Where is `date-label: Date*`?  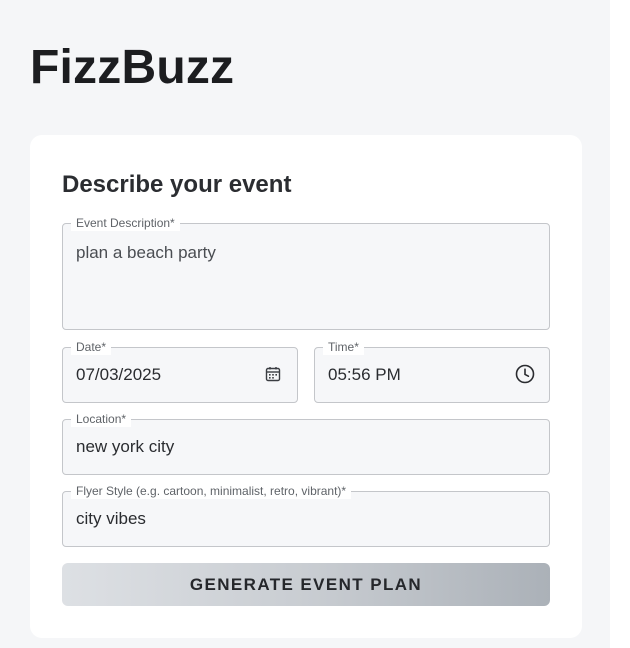
date-label: Date* is located at coordinates (91, 347).